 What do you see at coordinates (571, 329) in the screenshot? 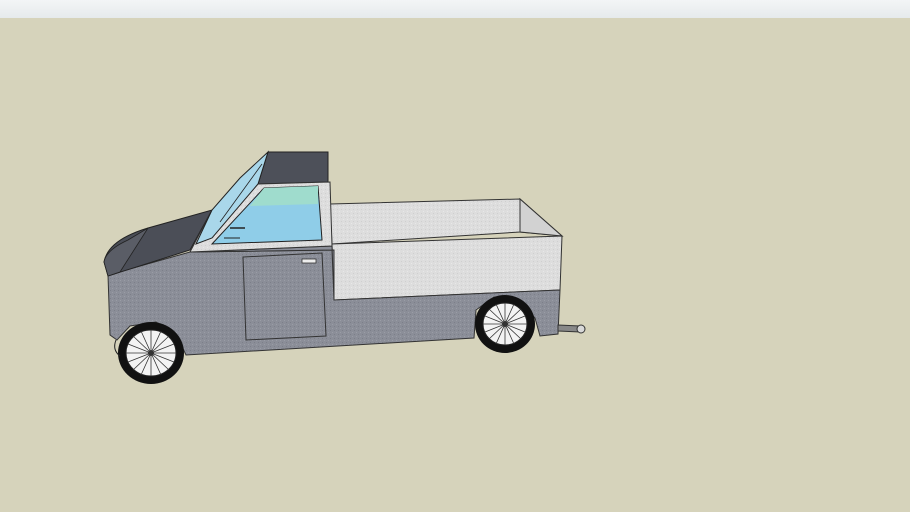
I see `exhaust-pipe` at bounding box center [571, 329].